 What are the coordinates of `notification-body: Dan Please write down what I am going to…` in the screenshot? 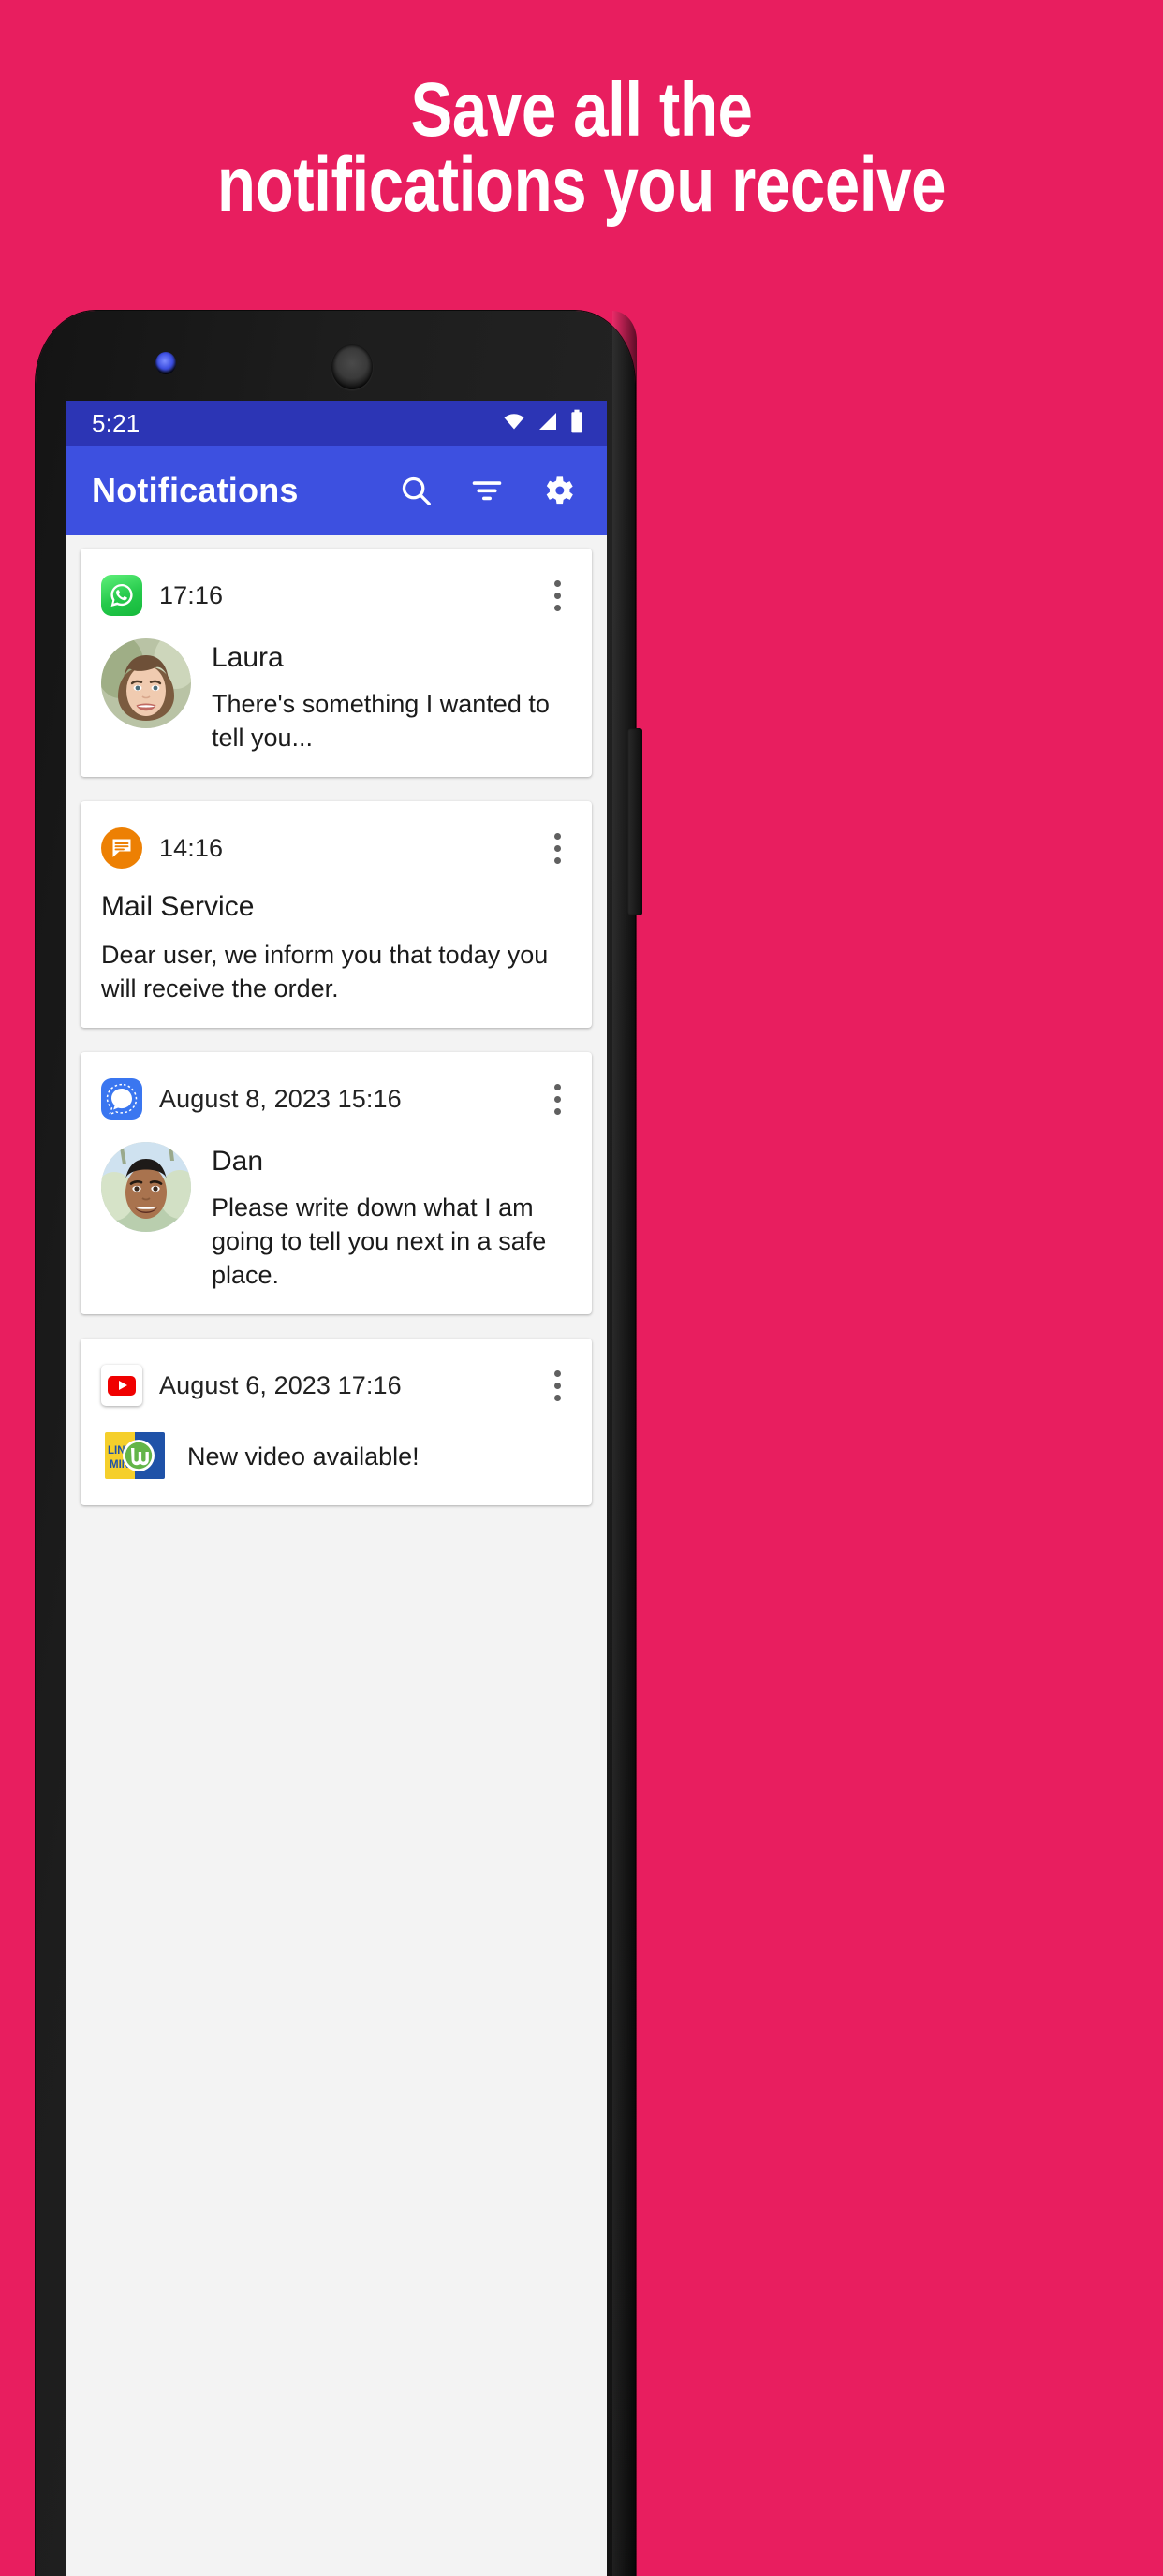 It's located at (336, 1217).